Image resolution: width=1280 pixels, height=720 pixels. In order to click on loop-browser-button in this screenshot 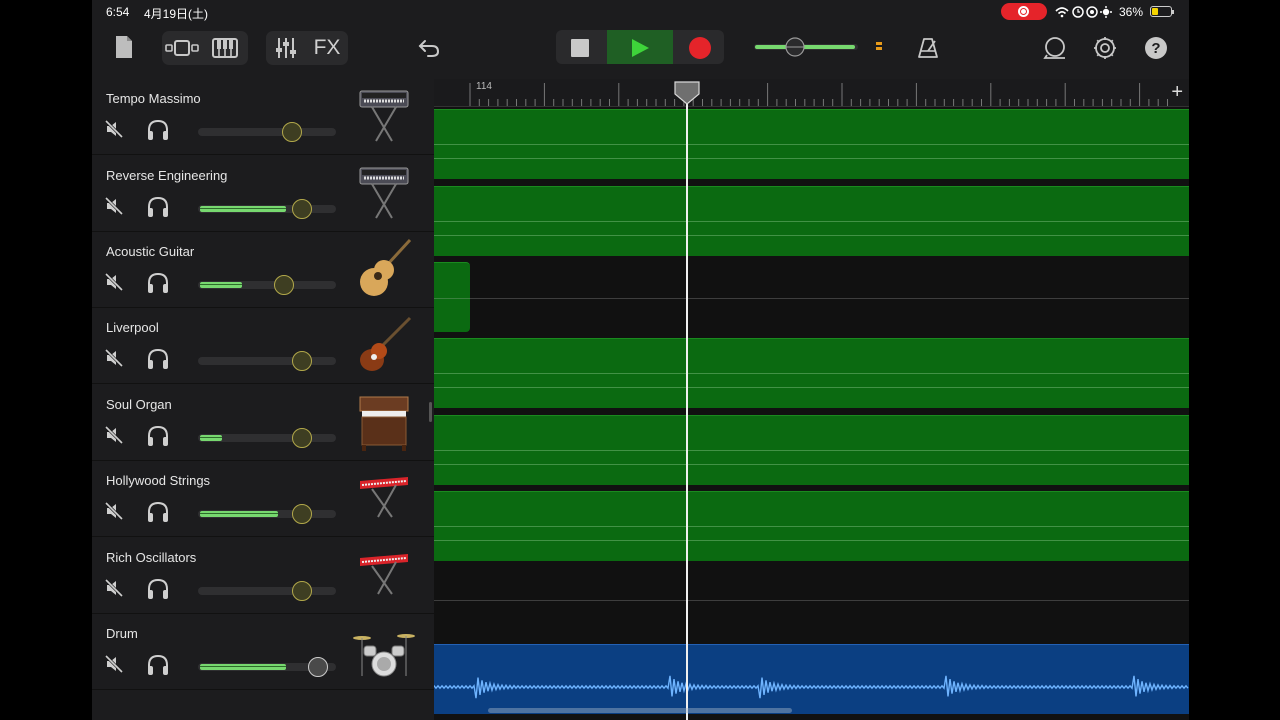, I will do `click(1055, 48)`.